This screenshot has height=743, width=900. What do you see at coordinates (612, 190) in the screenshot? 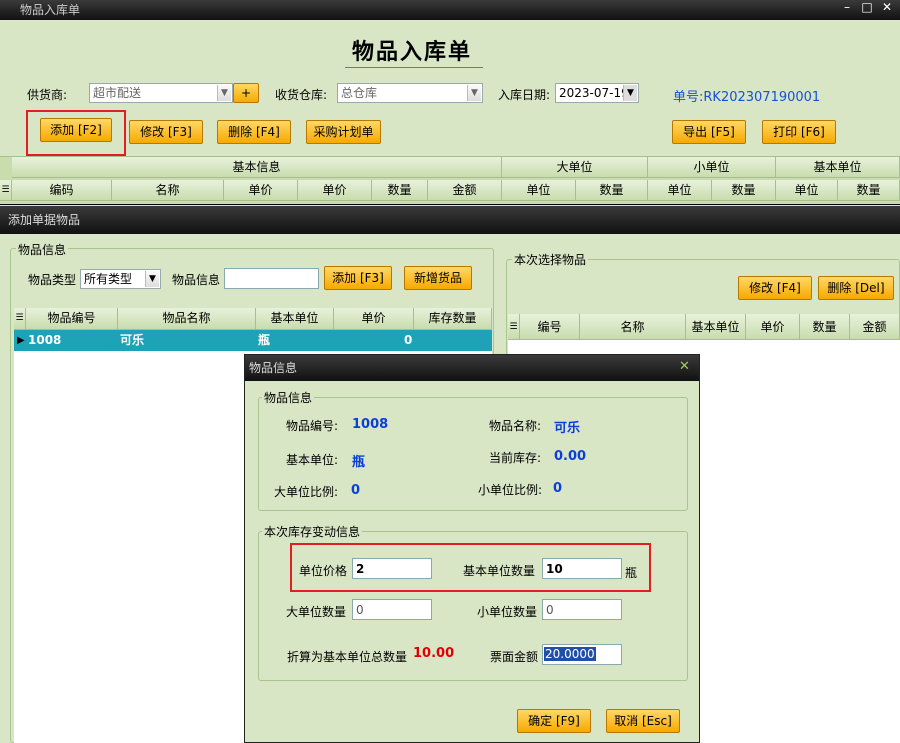
I see `col-big-qty: 数量` at bounding box center [612, 190].